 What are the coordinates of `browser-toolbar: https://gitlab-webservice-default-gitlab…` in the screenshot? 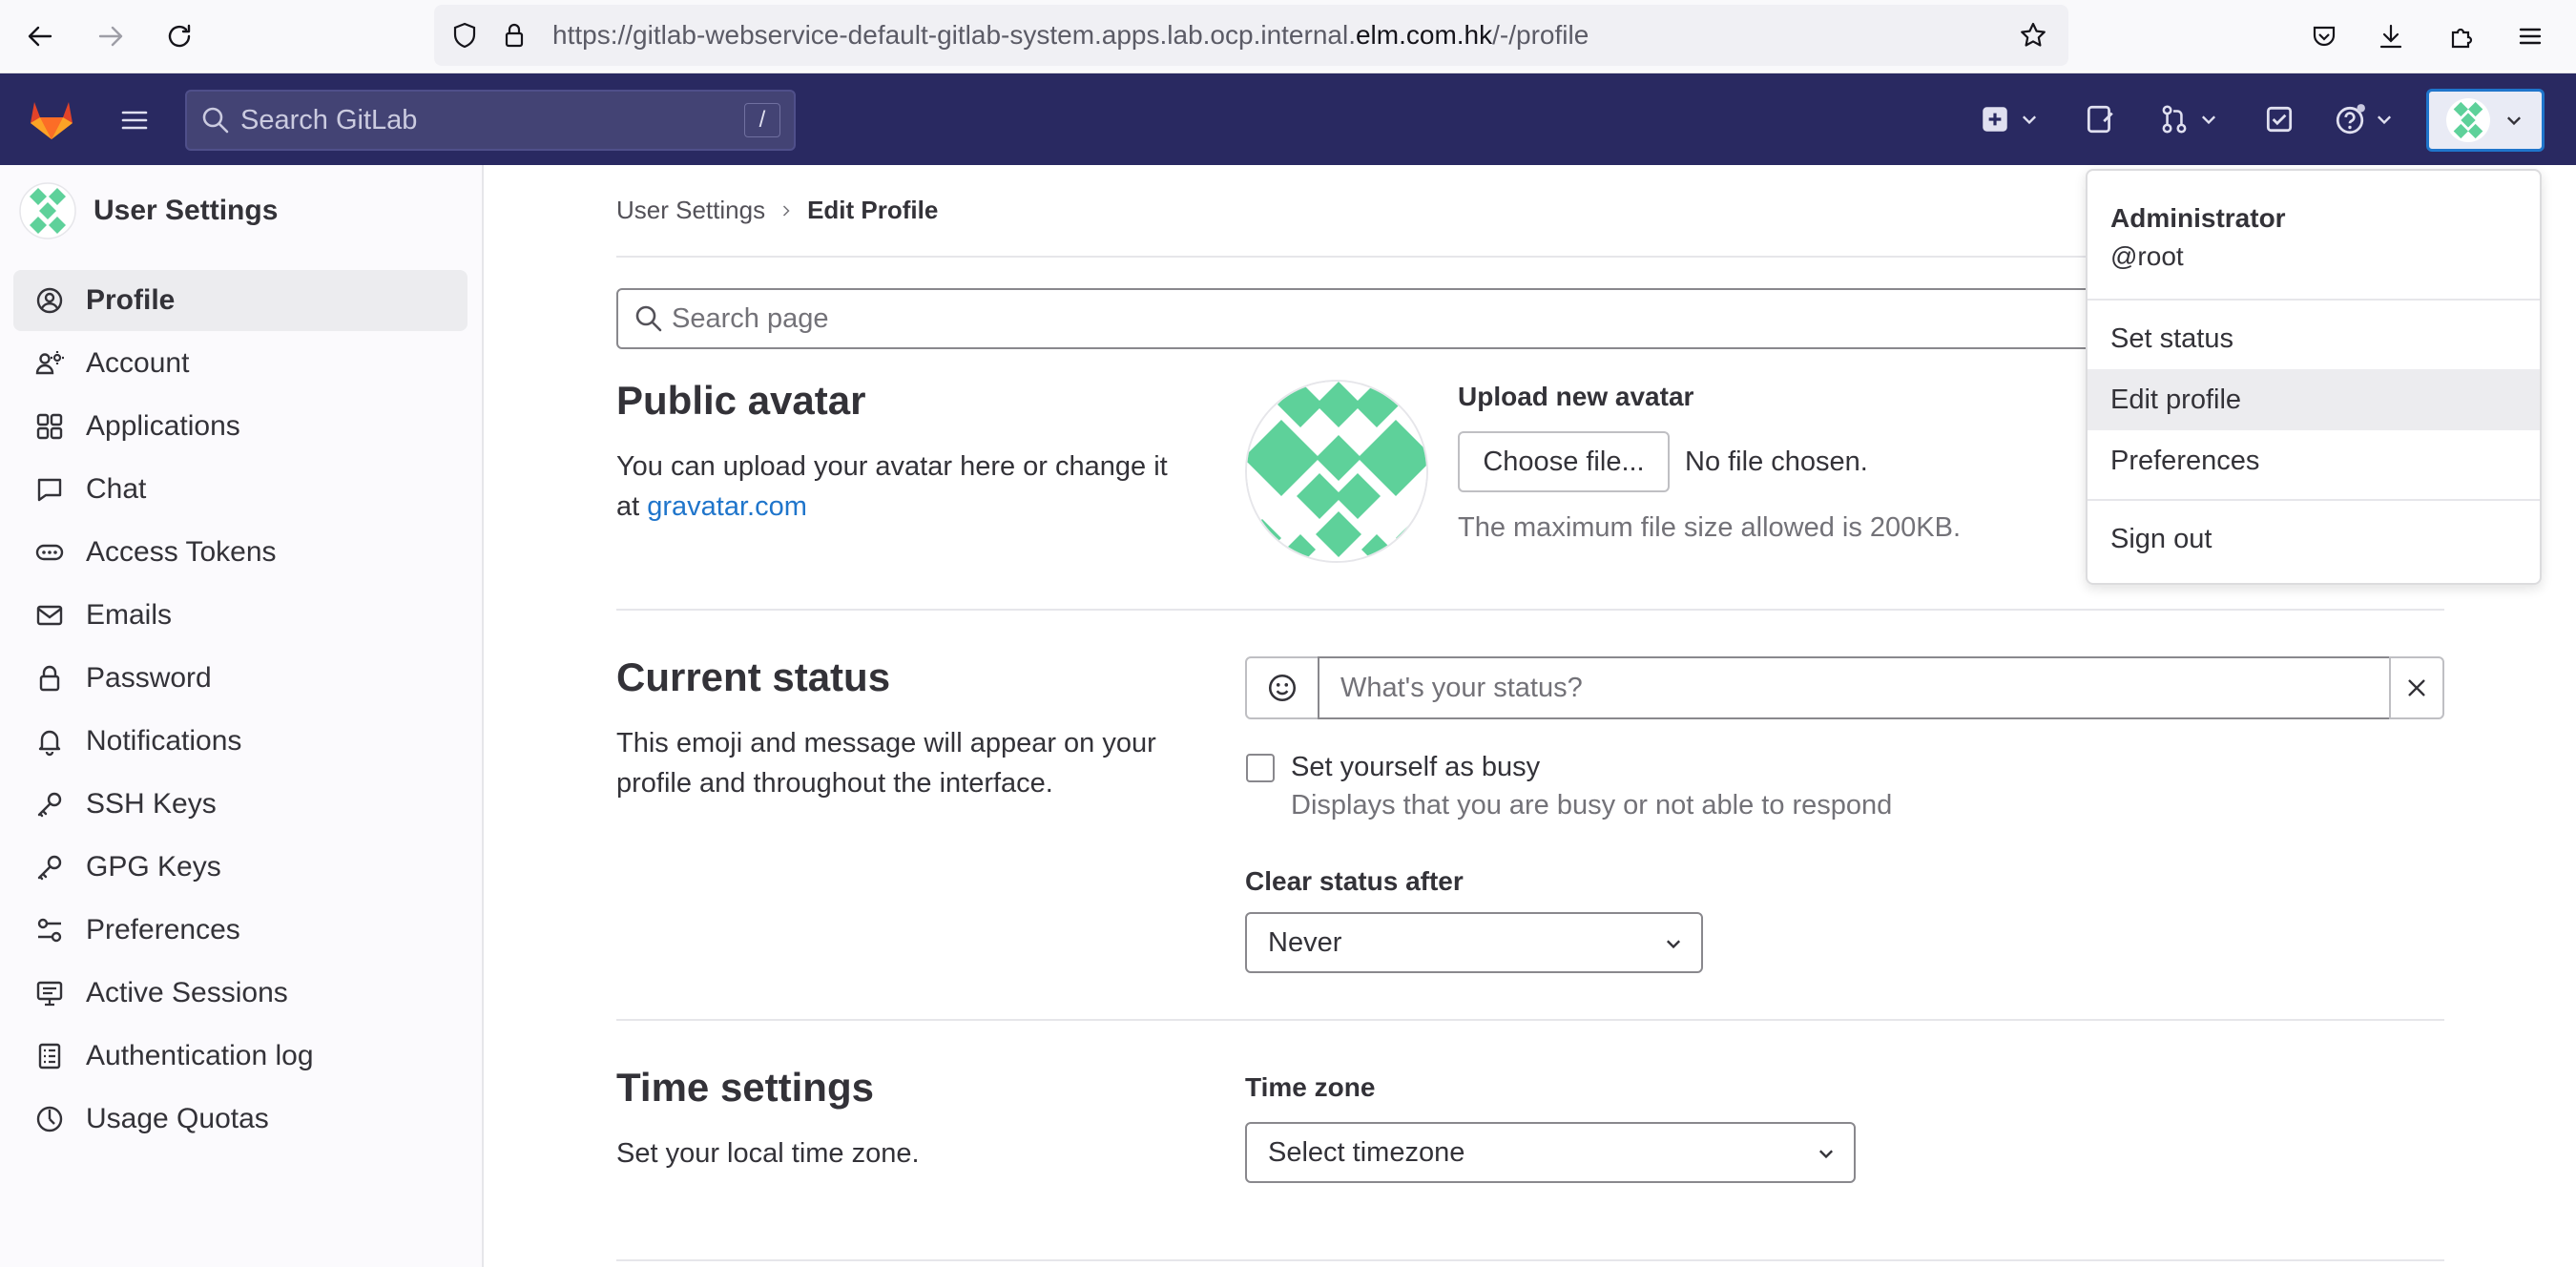 It's located at (1288, 36).